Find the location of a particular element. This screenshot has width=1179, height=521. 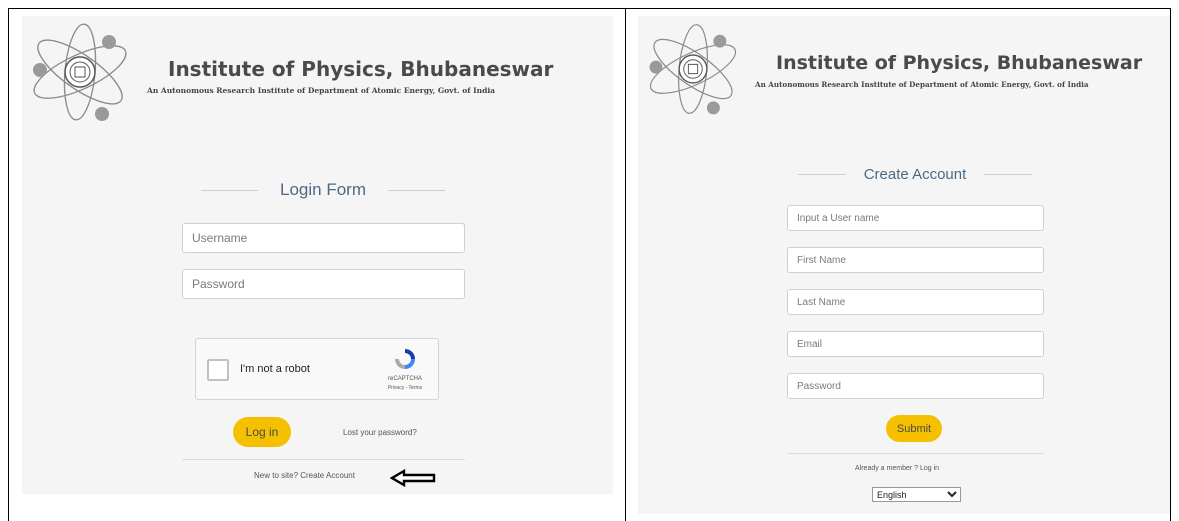

language-select: English is located at coordinates (916, 494).